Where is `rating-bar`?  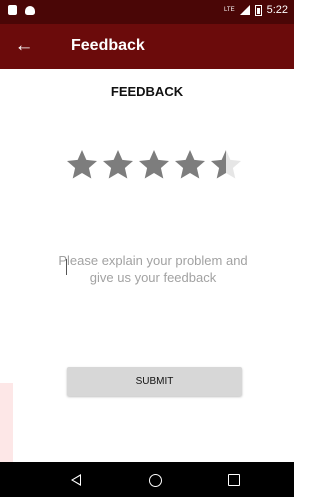 rating-bar is located at coordinates (154, 165).